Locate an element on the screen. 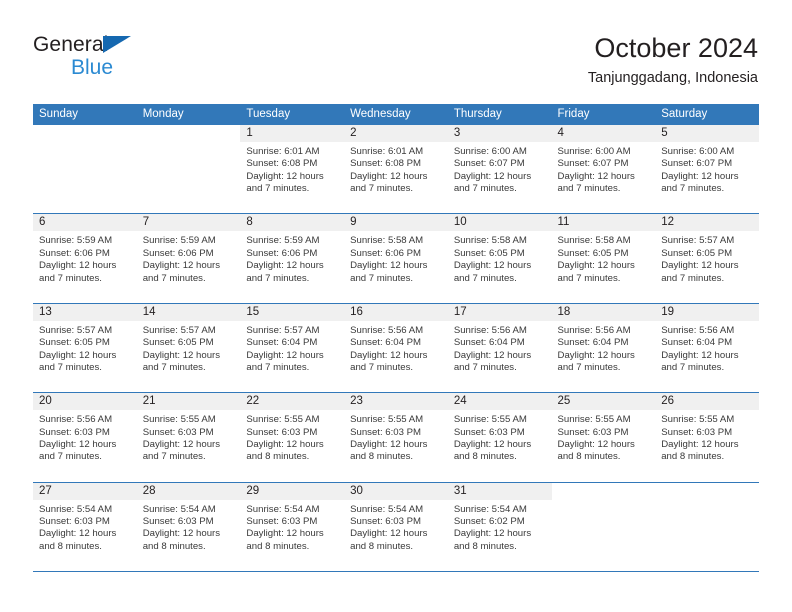 The height and width of the screenshot is (612, 792). day-number: 20 is located at coordinates (45, 401).